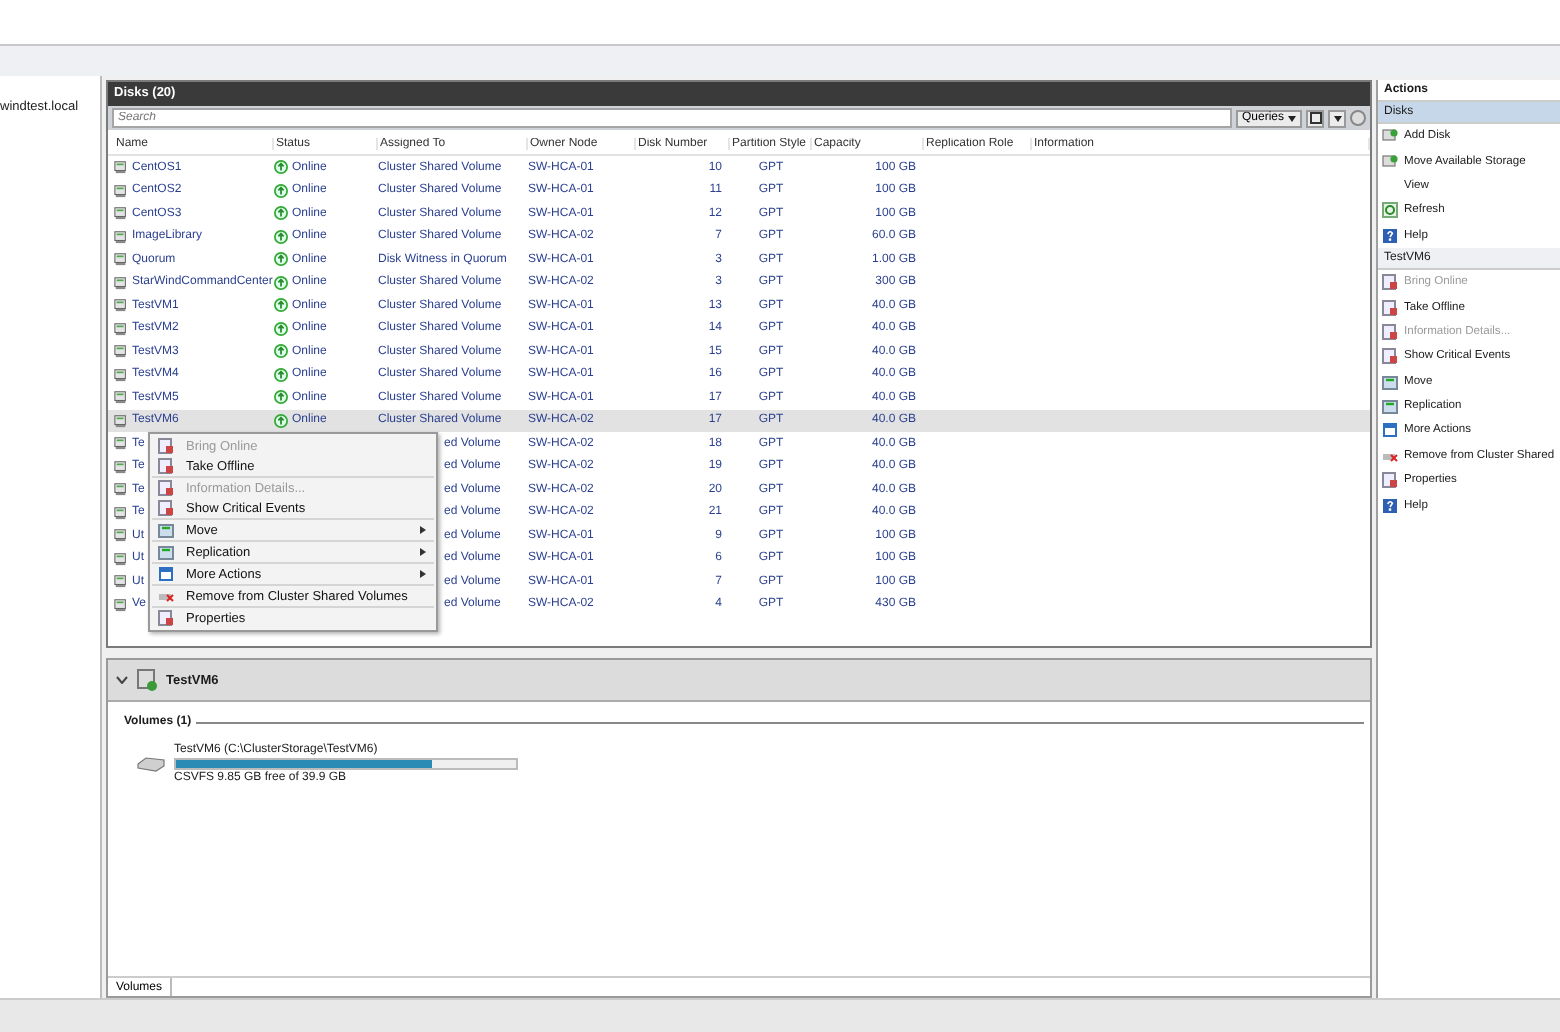  Describe the element at coordinates (1358, 118) in the screenshot. I see `expand-button` at that location.